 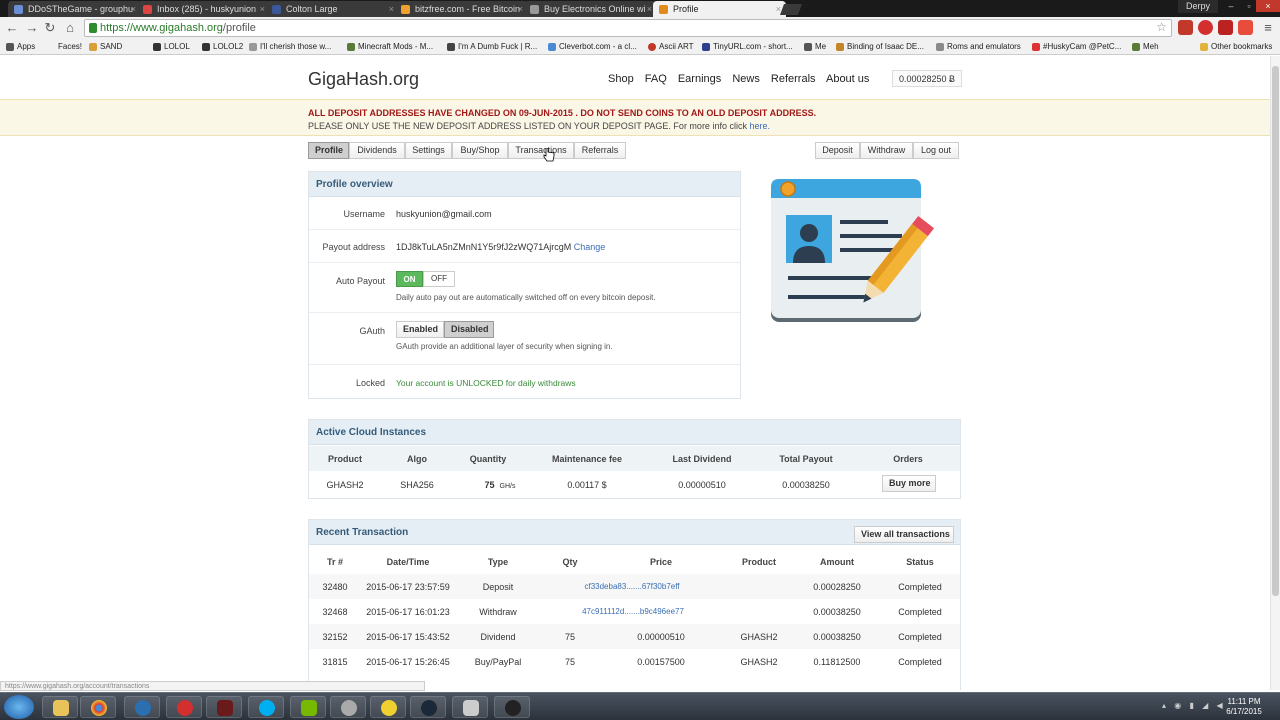 I want to click on page-scrollbar, so click(x=1275, y=373).